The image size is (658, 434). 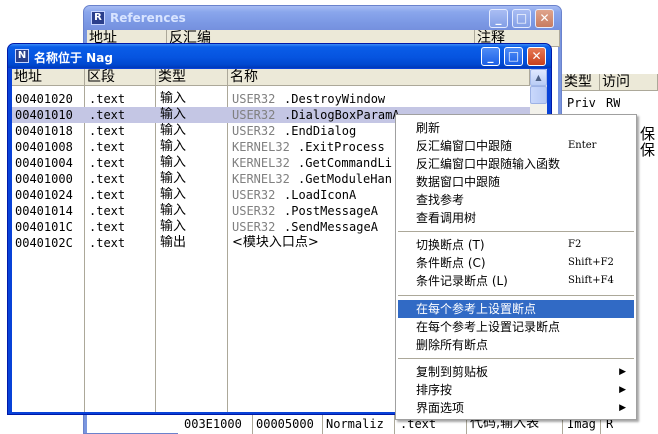 I want to click on row-address: 0040102C, so click(x=44, y=243).